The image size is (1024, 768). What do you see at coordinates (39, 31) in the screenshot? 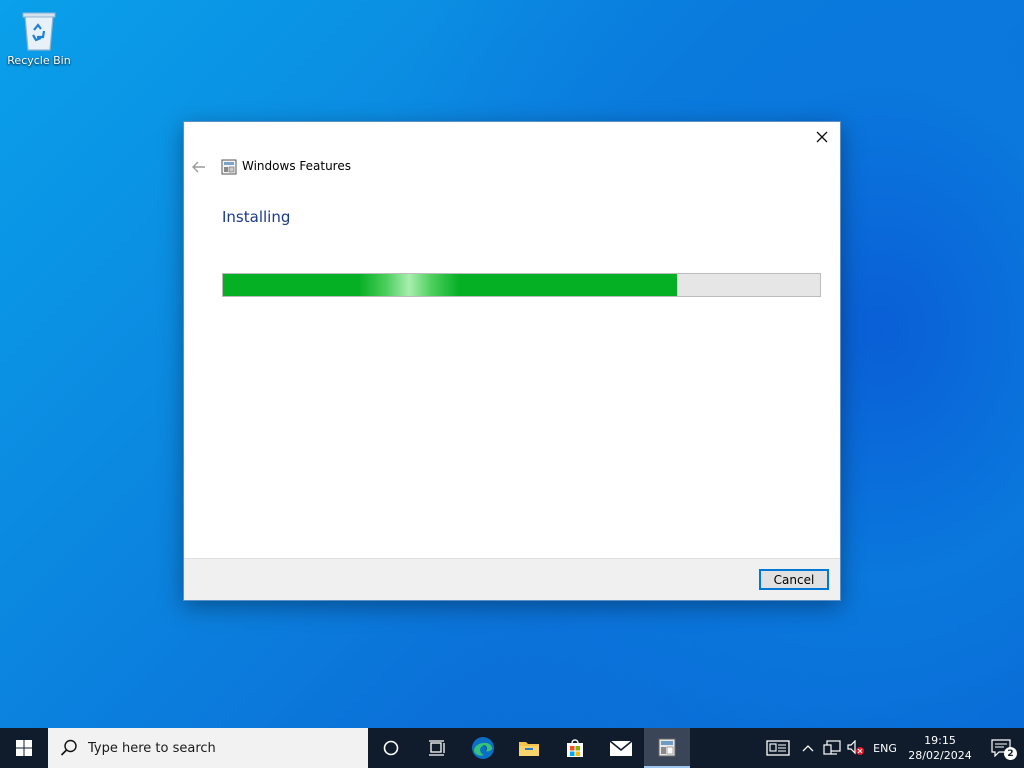
I see `recycle-bin-icon` at bounding box center [39, 31].